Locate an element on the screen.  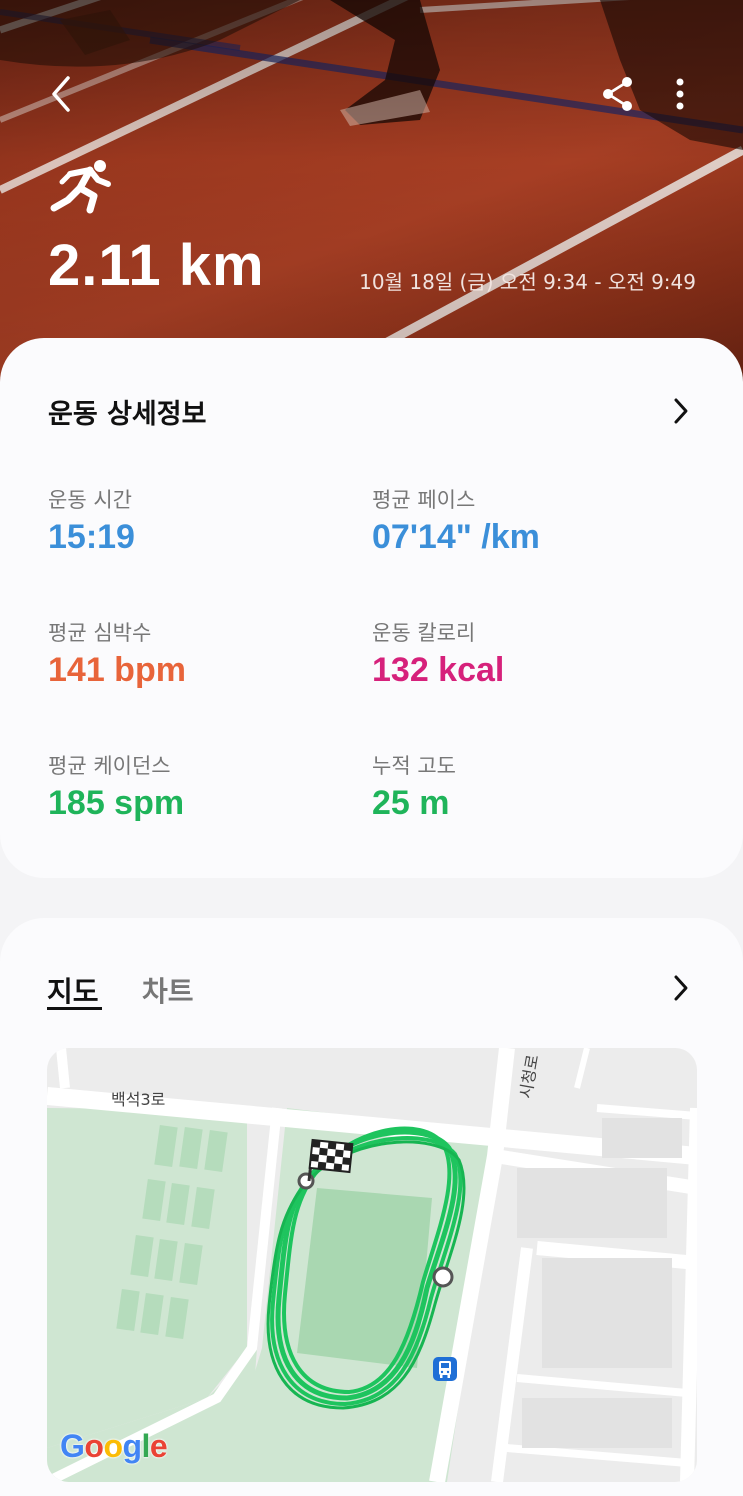
more-options-button is located at coordinates (680, 94).